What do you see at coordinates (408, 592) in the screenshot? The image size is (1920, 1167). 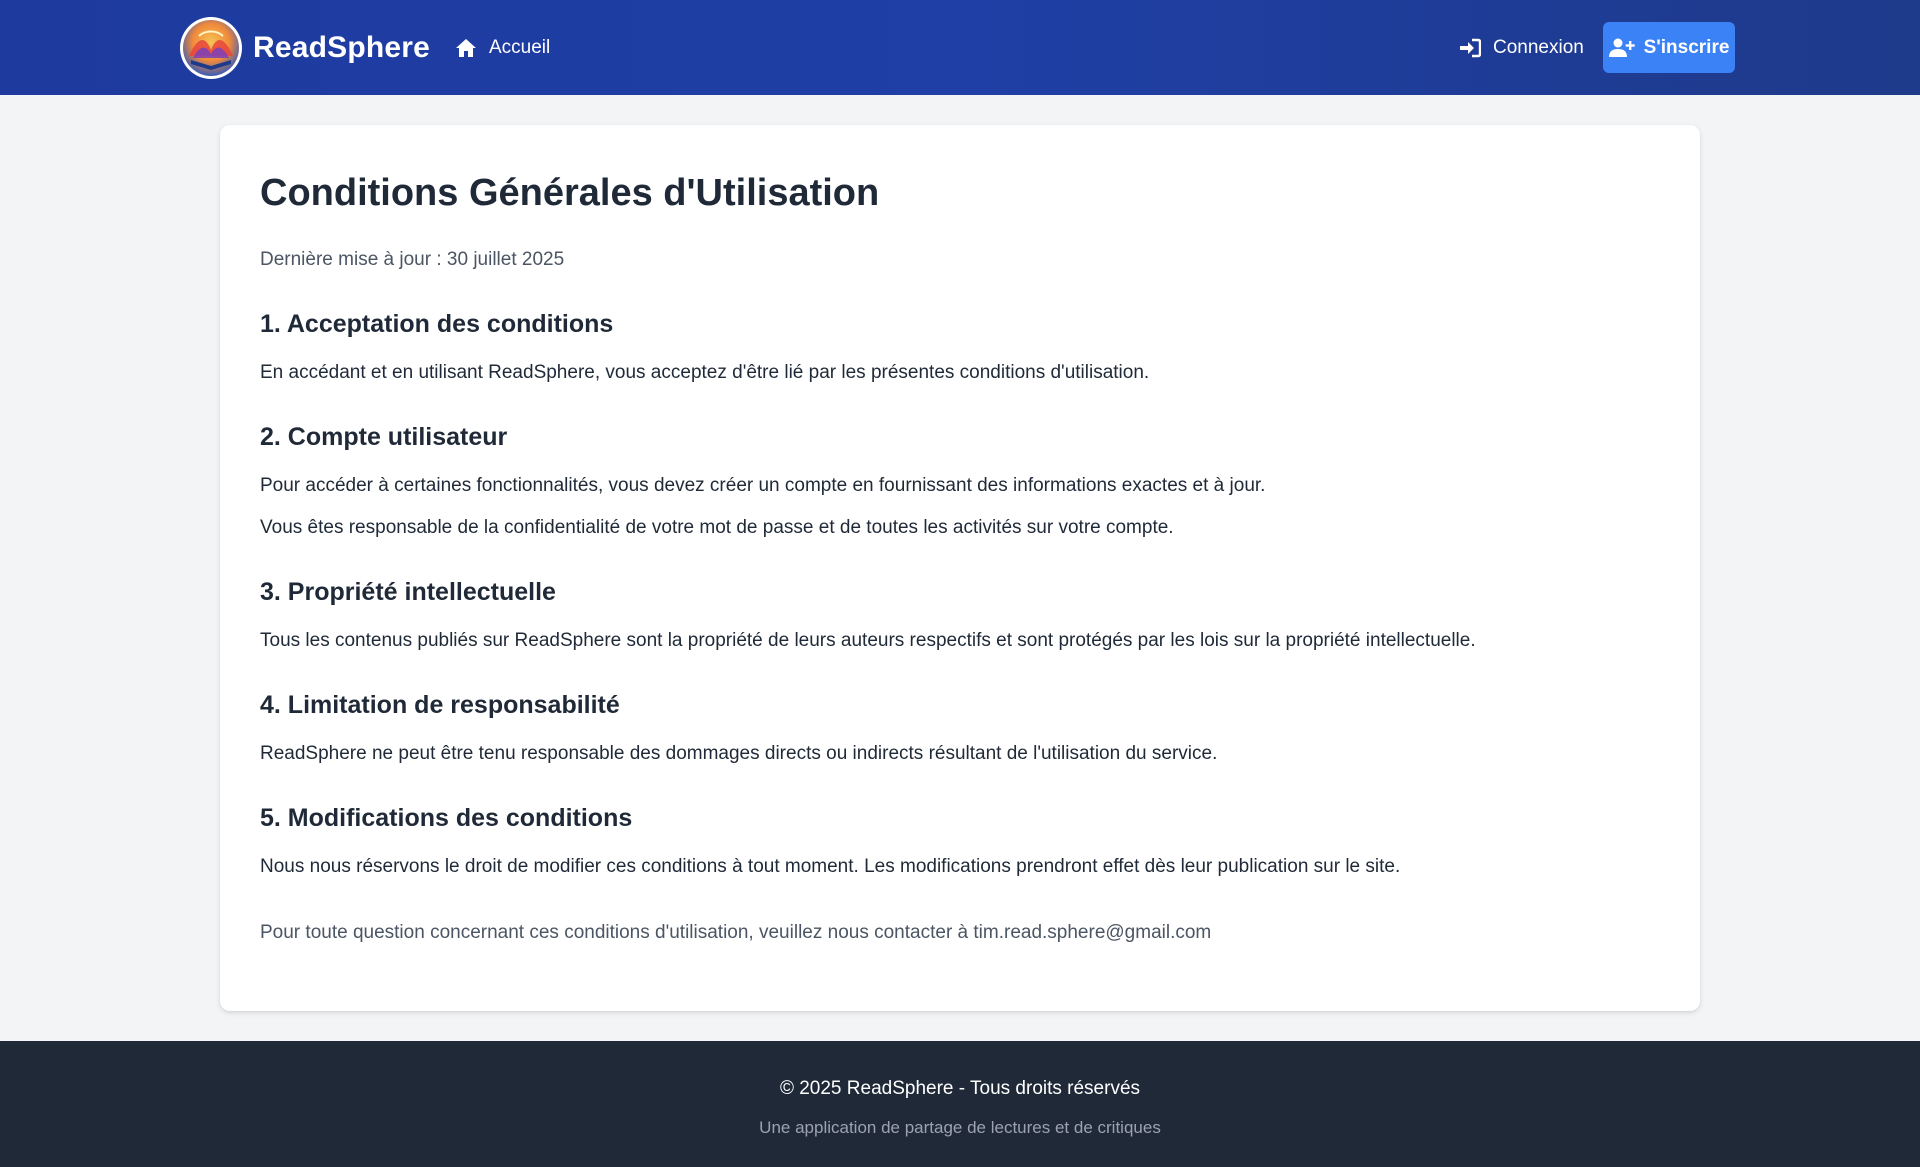 I see `section-heading: 3. Propriété intellectuelle` at bounding box center [408, 592].